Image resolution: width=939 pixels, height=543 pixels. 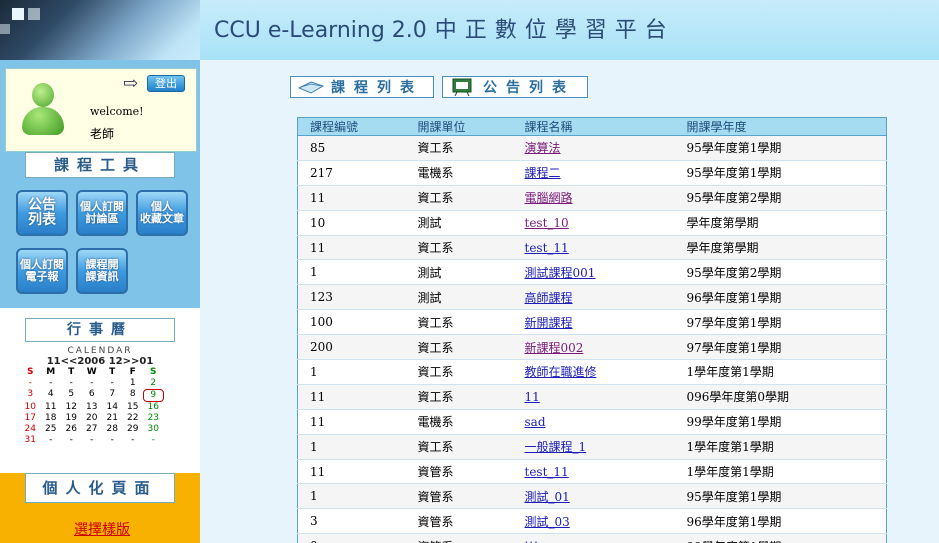 What do you see at coordinates (532, 397) in the screenshot?
I see `course-name-link: 11` at bounding box center [532, 397].